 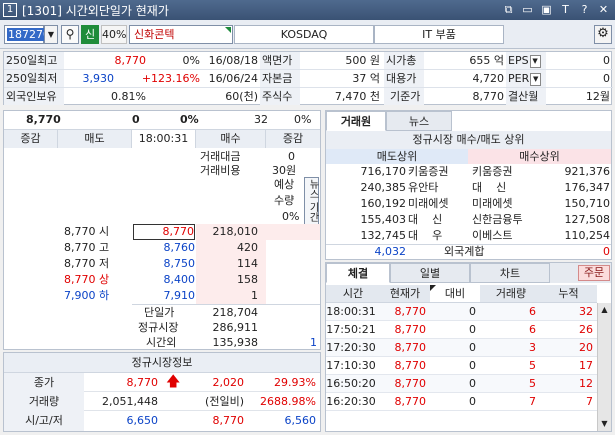 What do you see at coordinates (492, 204) in the screenshot?
I see `buy-broker: 미래에셋` at bounding box center [492, 204].